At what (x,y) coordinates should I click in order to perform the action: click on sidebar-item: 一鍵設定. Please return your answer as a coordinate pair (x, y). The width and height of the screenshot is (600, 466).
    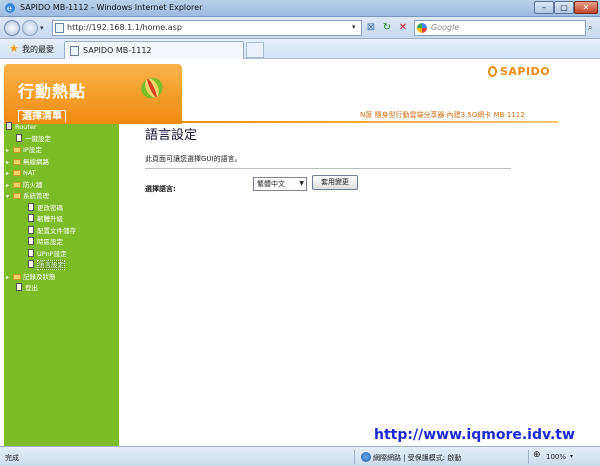
    Looking at the image, I should click on (33, 138).